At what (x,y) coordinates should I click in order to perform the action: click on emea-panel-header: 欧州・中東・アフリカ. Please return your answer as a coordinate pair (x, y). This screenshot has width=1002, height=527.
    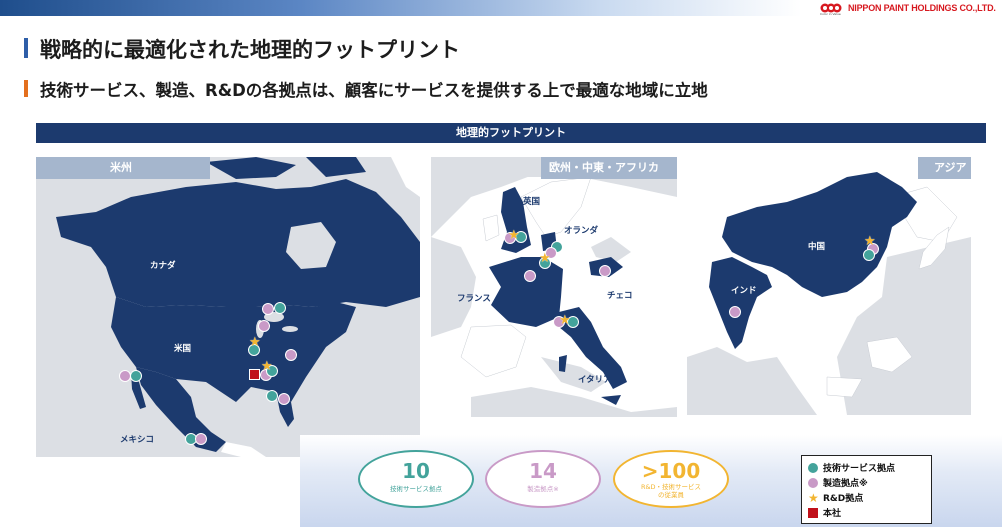
    Looking at the image, I should click on (609, 168).